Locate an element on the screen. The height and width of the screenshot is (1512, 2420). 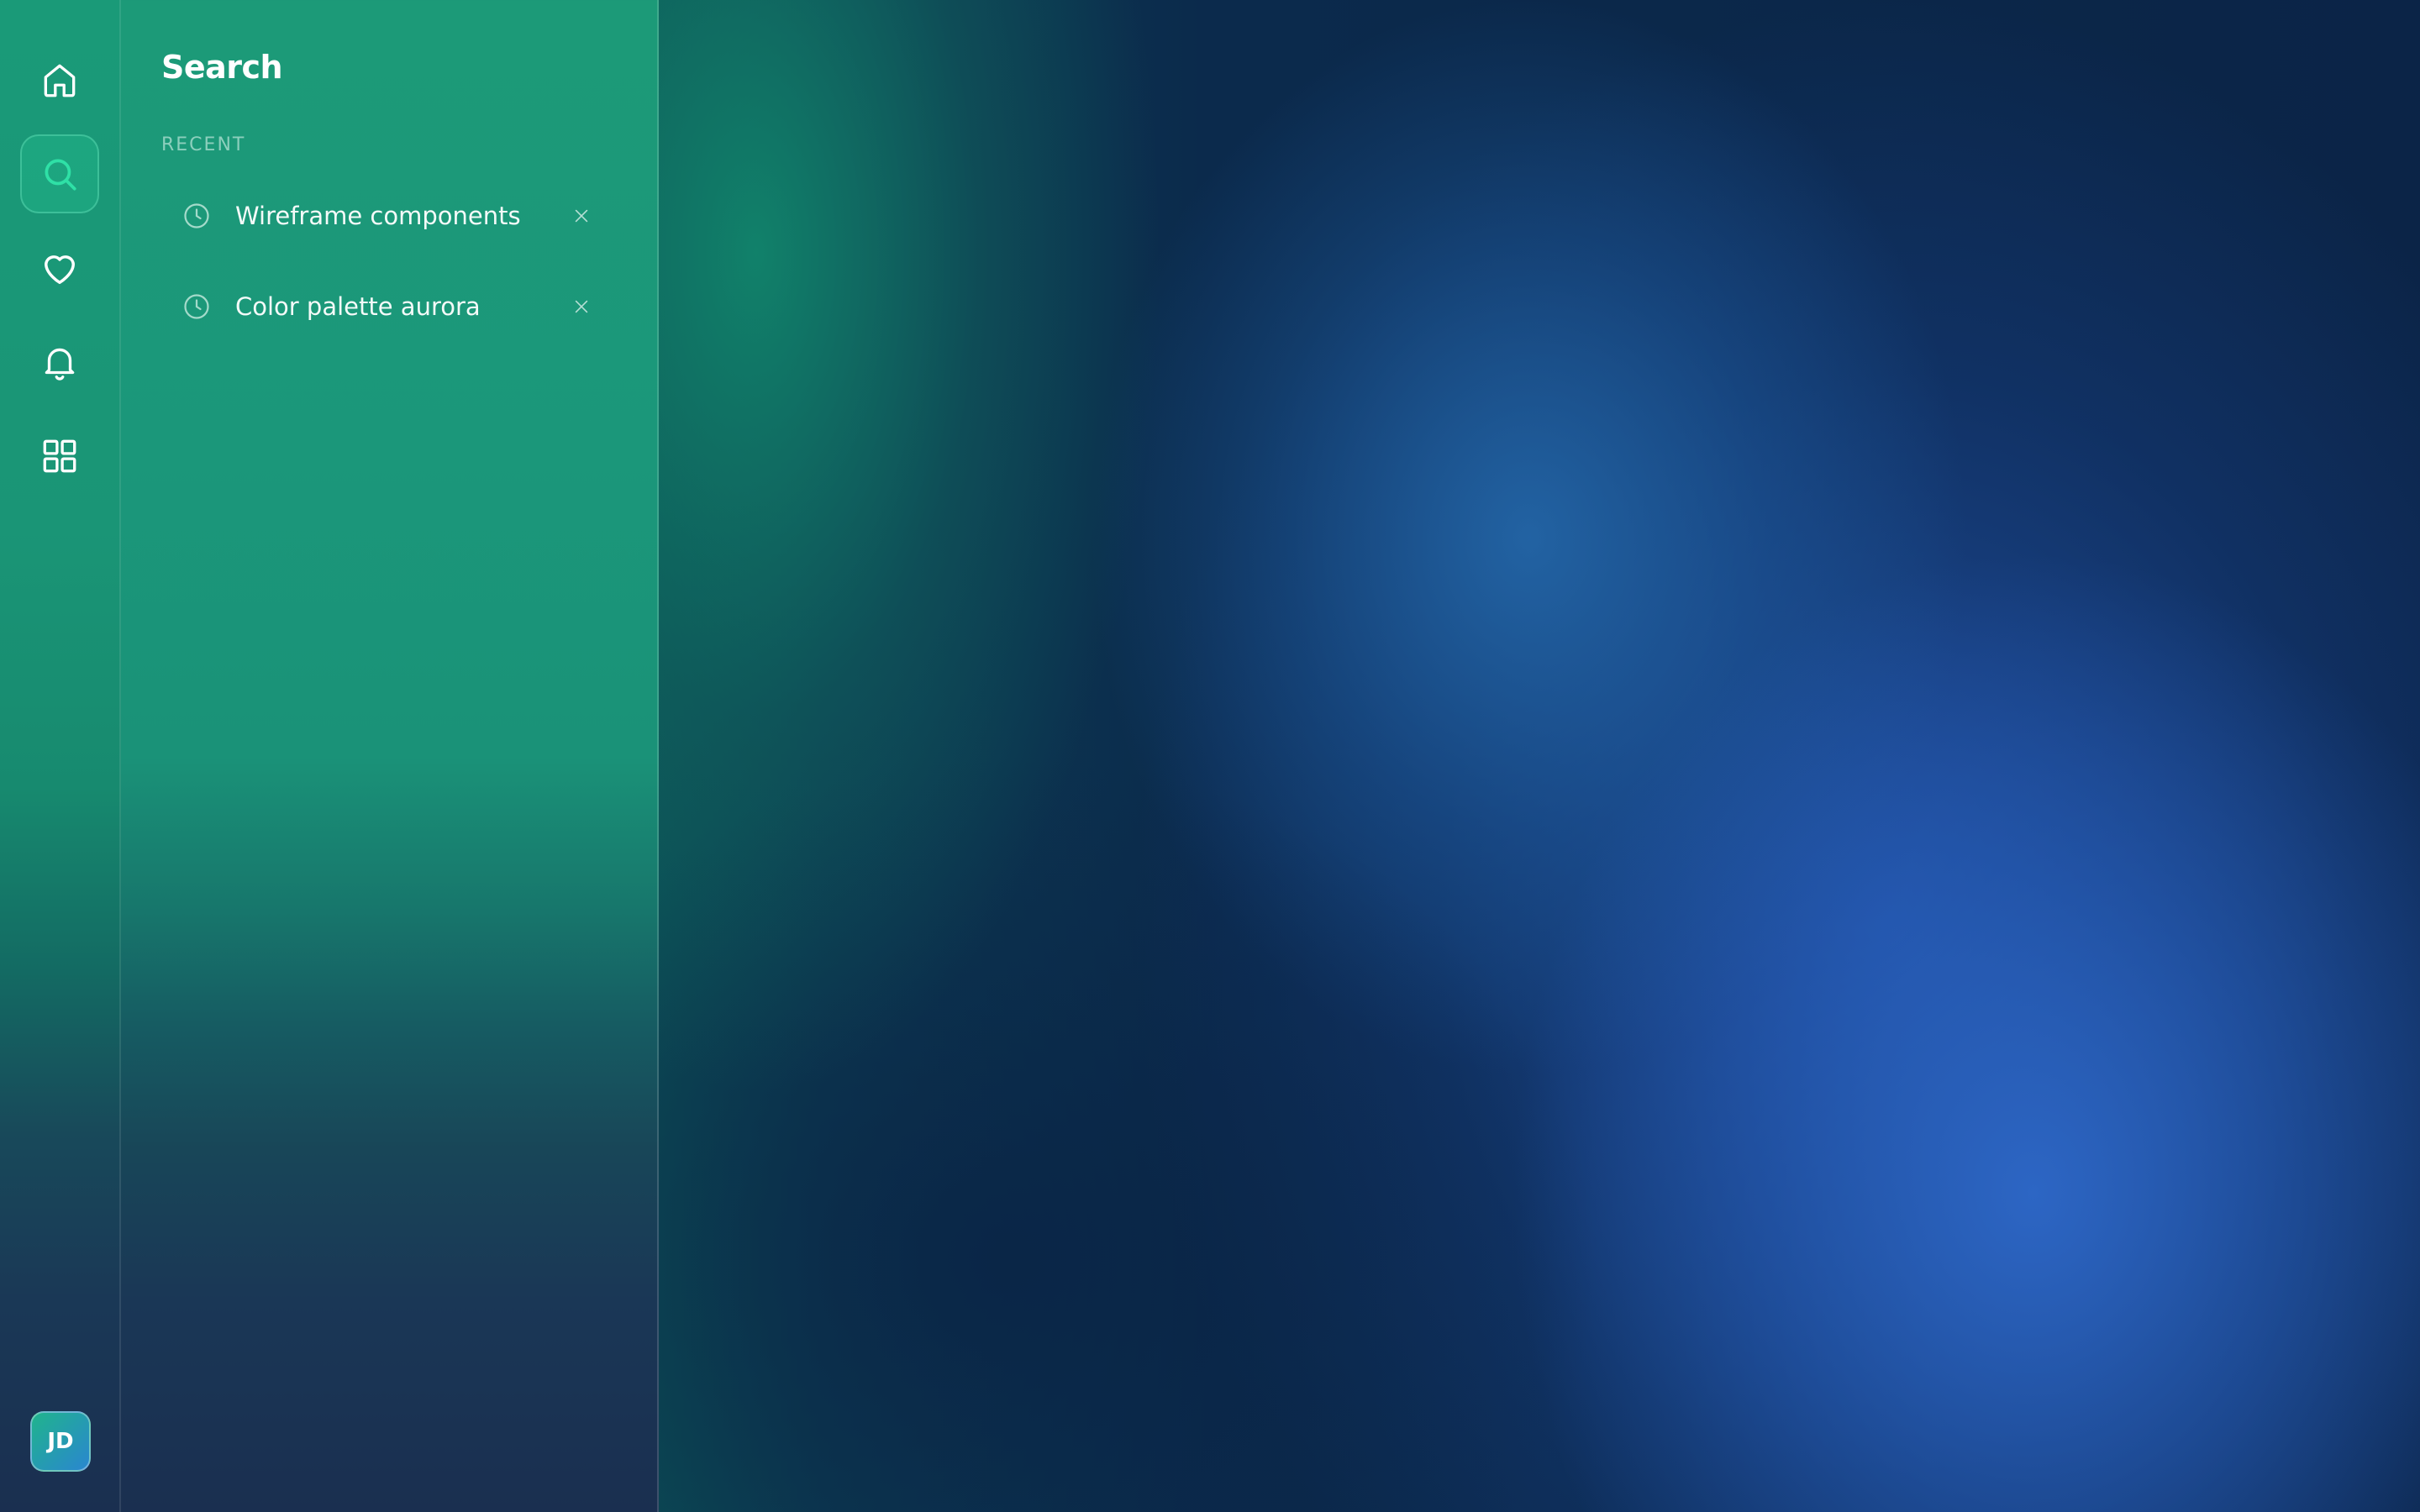
search-icon is located at coordinates (60, 175).